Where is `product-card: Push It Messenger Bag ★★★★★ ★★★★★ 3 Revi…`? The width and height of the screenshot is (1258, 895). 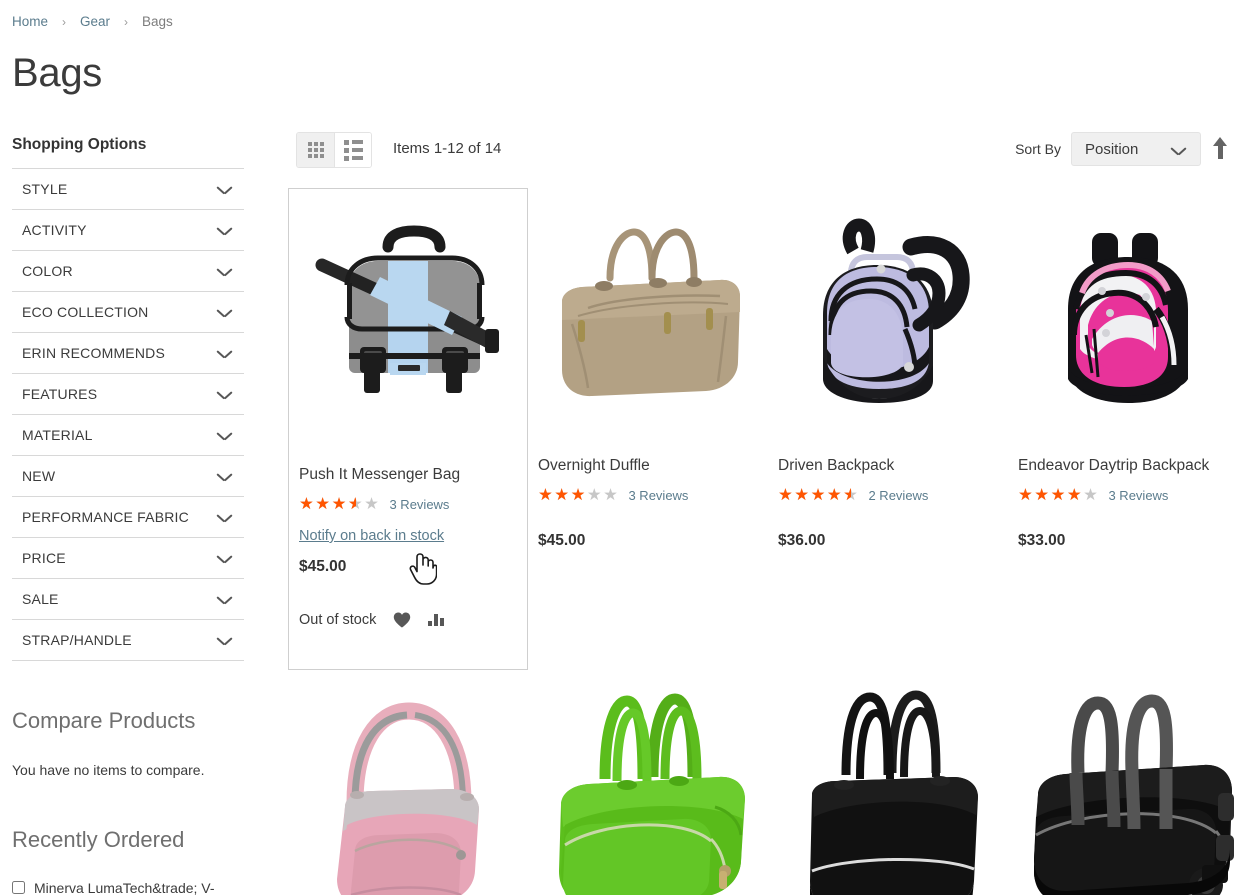
product-card: Push It Messenger Bag ★★★★★ ★★★★★ 3 Revi… is located at coordinates (408, 429).